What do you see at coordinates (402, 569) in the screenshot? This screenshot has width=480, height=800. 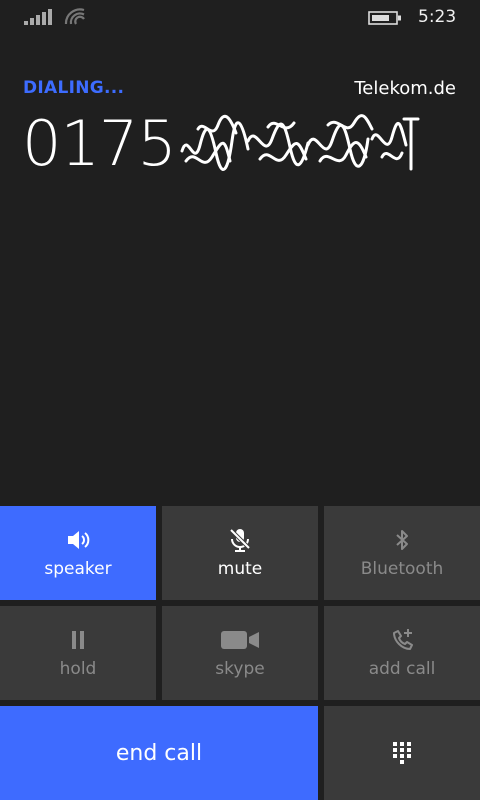 I see `bluetooth-label: Bluetooth` at bounding box center [402, 569].